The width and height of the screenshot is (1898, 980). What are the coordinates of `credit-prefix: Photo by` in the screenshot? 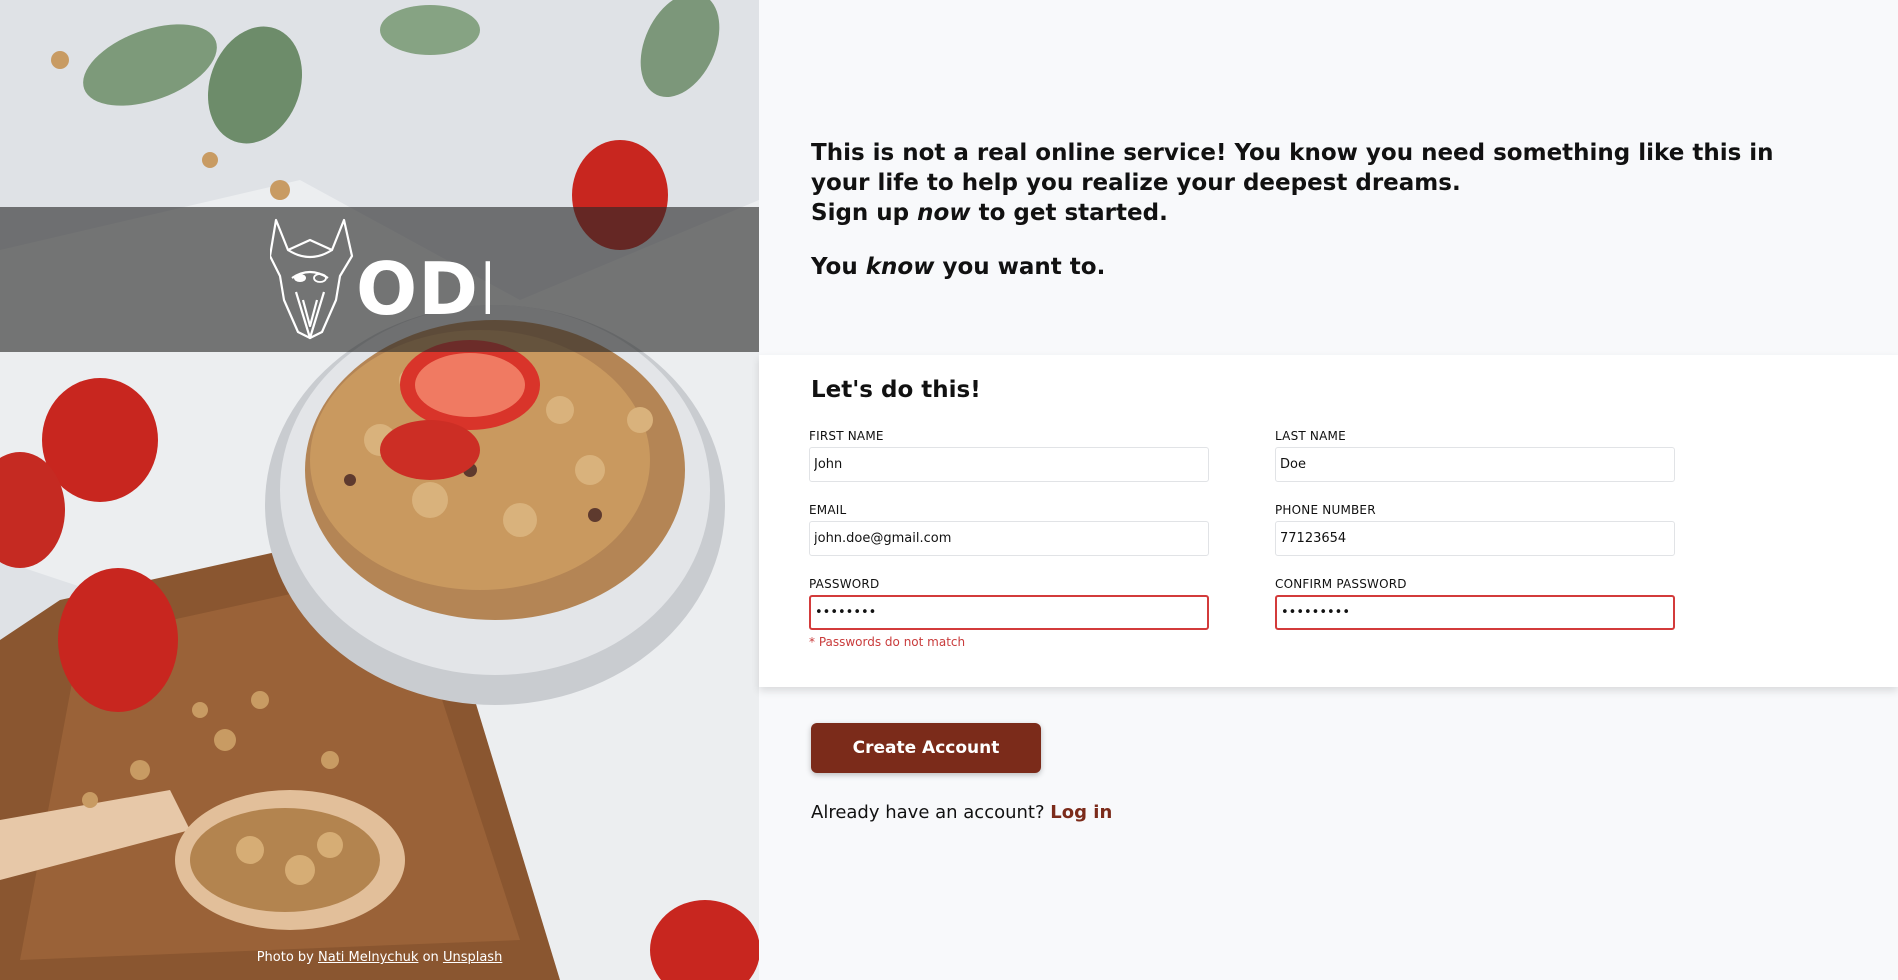 It's located at (285, 957).